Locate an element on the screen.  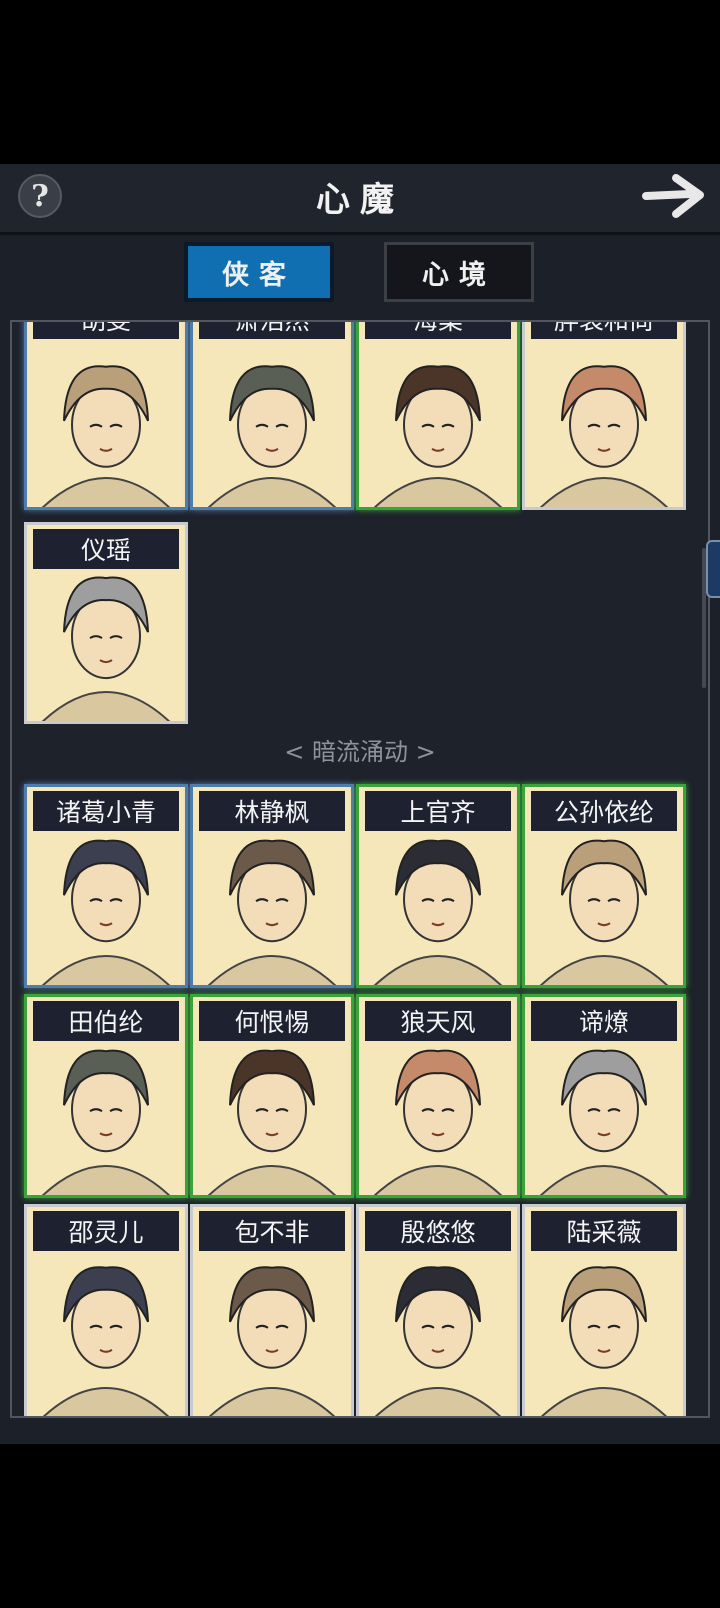
hero-card: 陆采薇 is located at coordinates (604, 1310).